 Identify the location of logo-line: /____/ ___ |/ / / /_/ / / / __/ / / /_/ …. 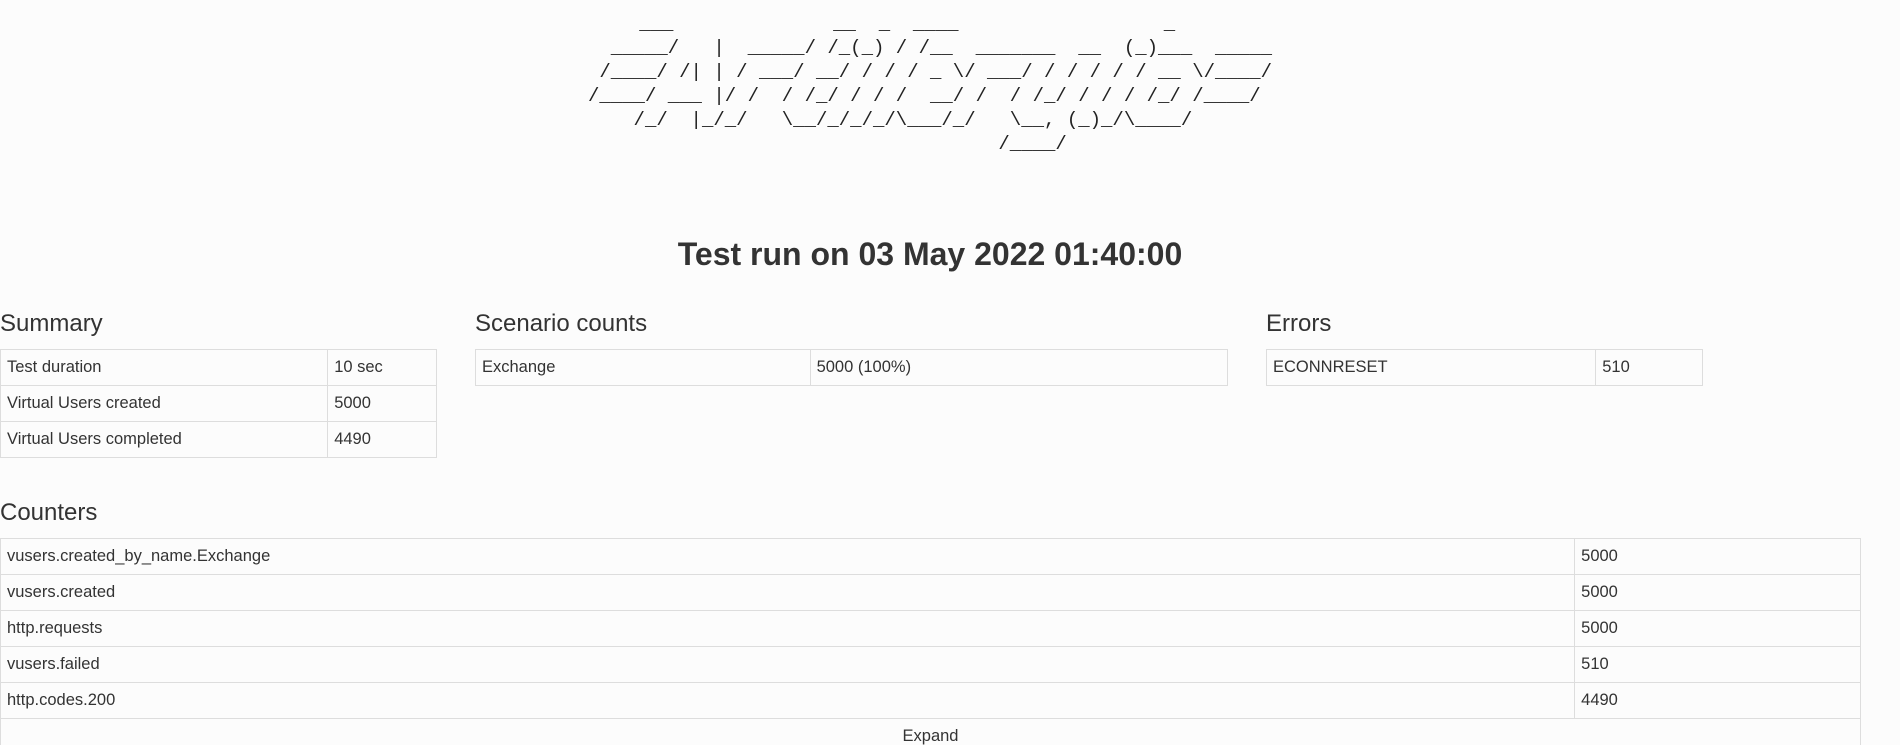
(930, 96).